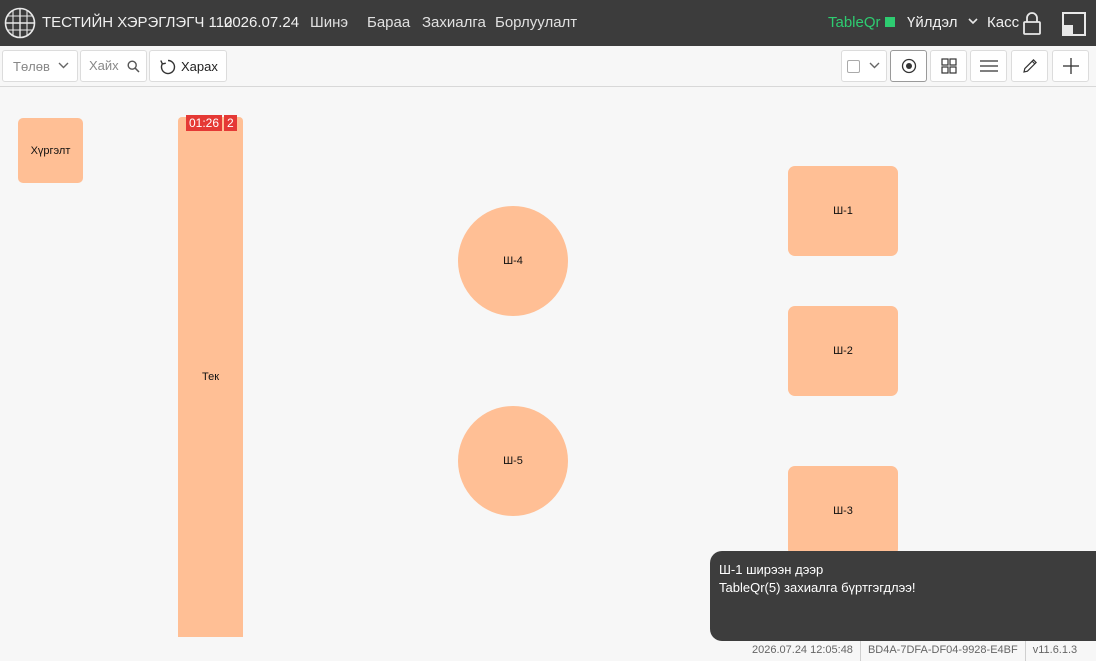 The width and height of the screenshot is (1096, 661). I want to click on table-sh-2: Ш-2, so click(843, 351).